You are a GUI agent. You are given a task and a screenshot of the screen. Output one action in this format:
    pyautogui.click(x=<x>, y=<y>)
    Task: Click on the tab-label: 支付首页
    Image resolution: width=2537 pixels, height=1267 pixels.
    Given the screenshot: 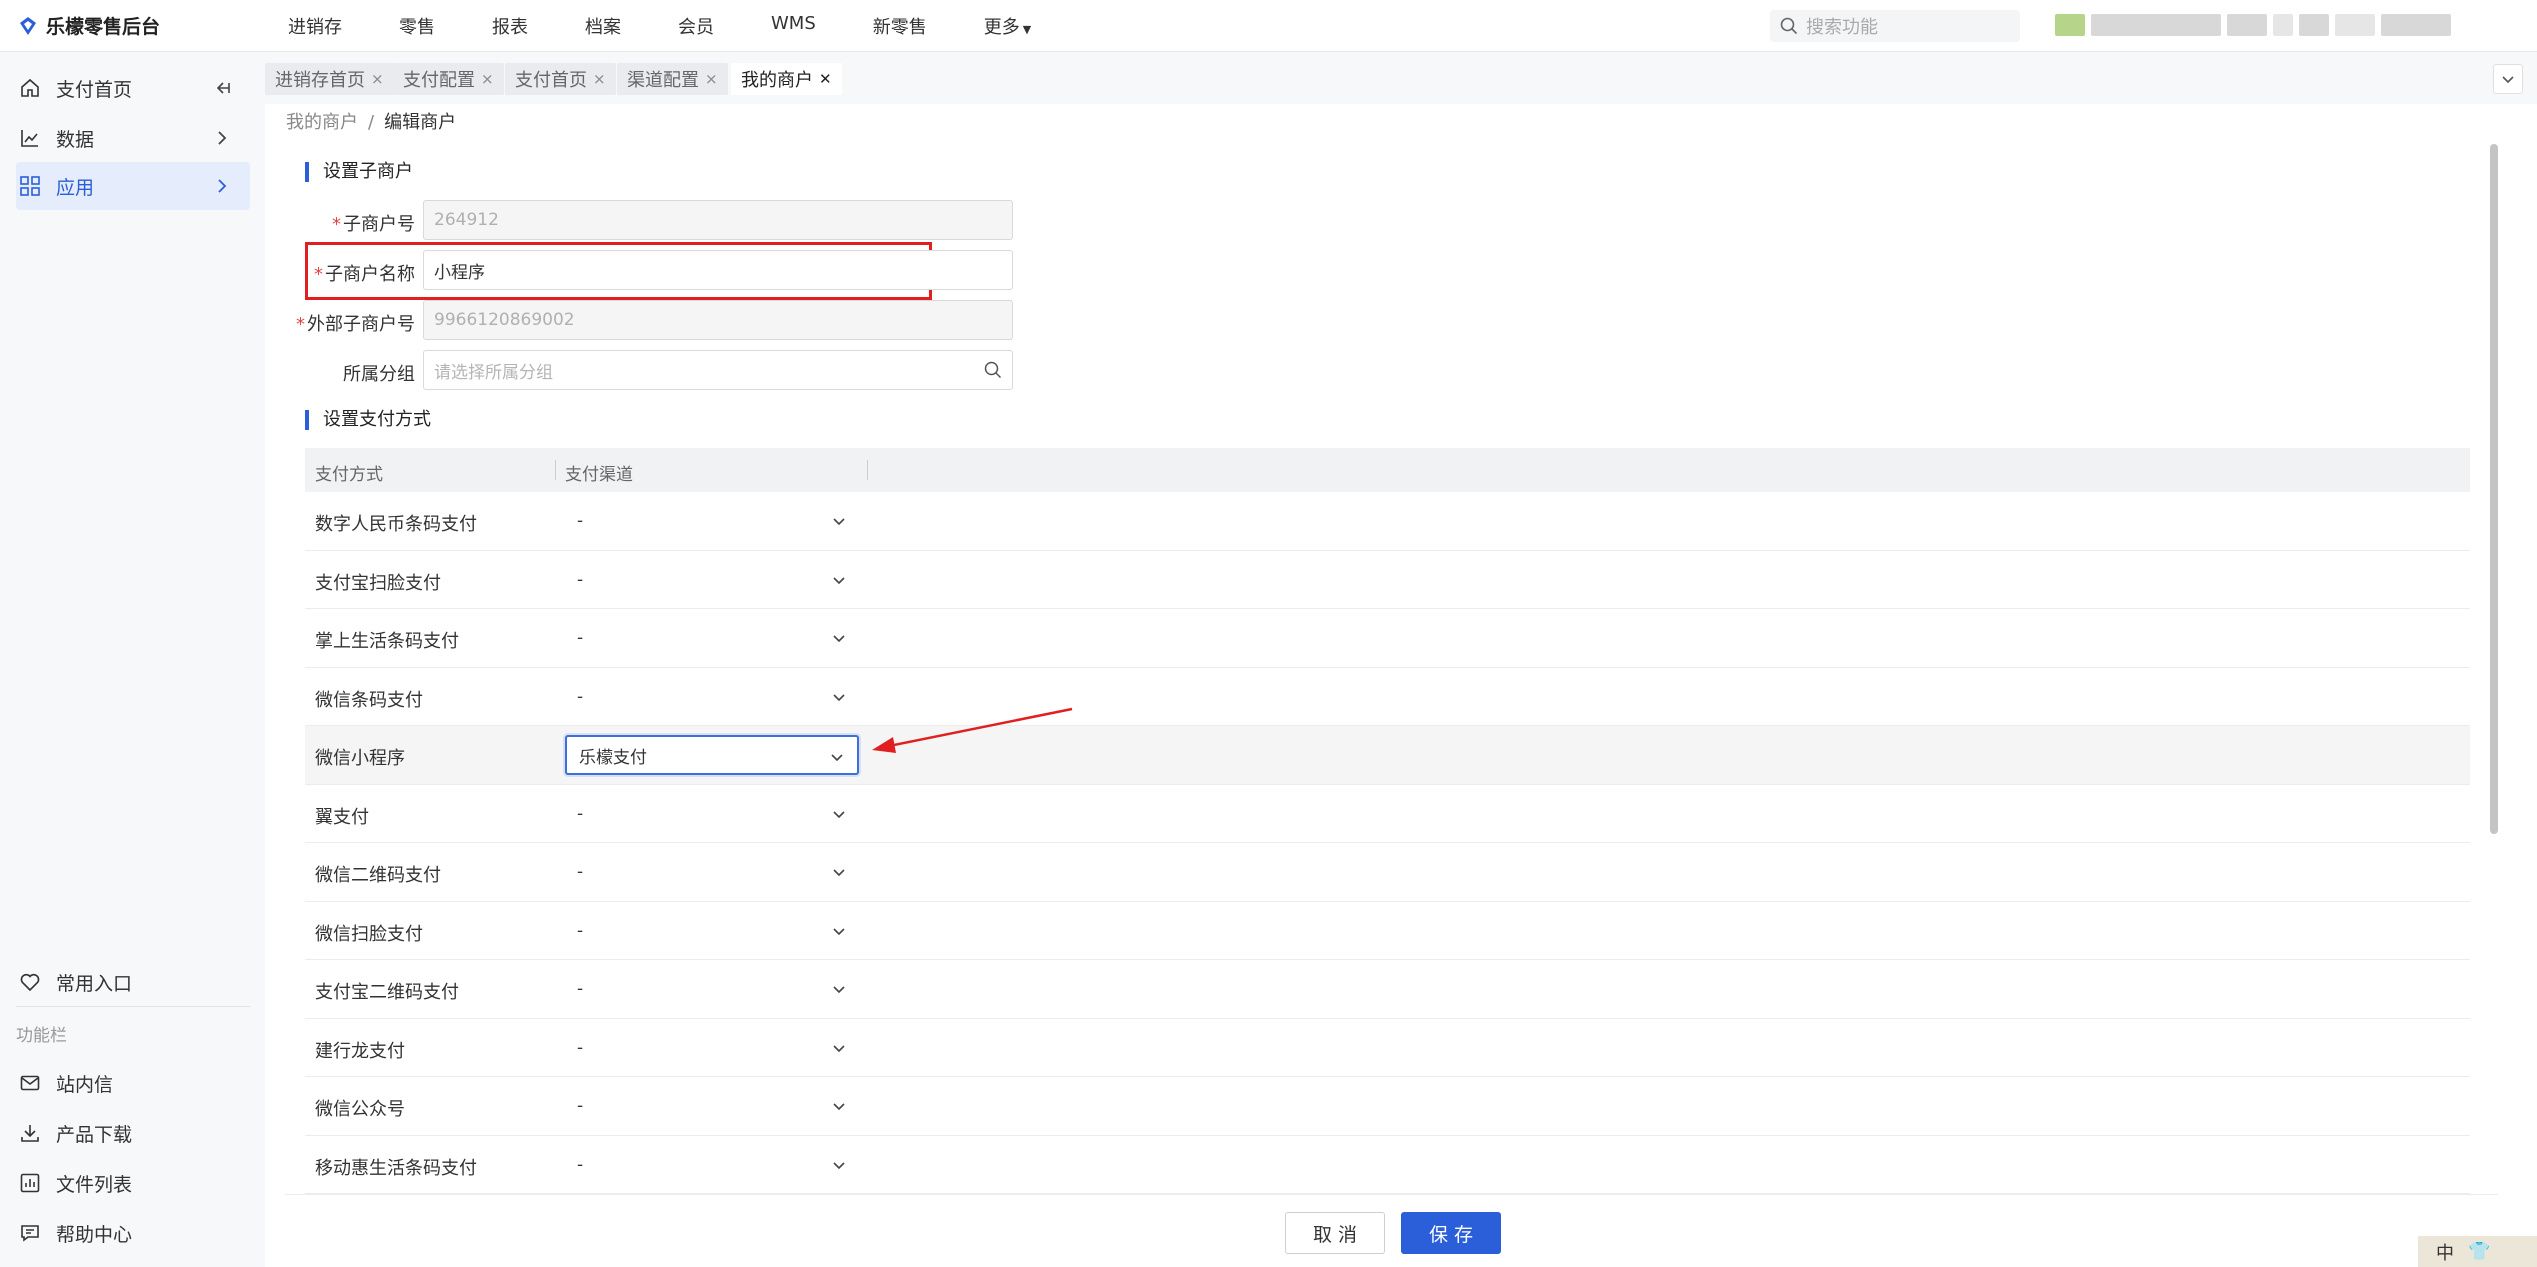 What is the action you would take?
    pyautogui.click(x=551, y=80)
    